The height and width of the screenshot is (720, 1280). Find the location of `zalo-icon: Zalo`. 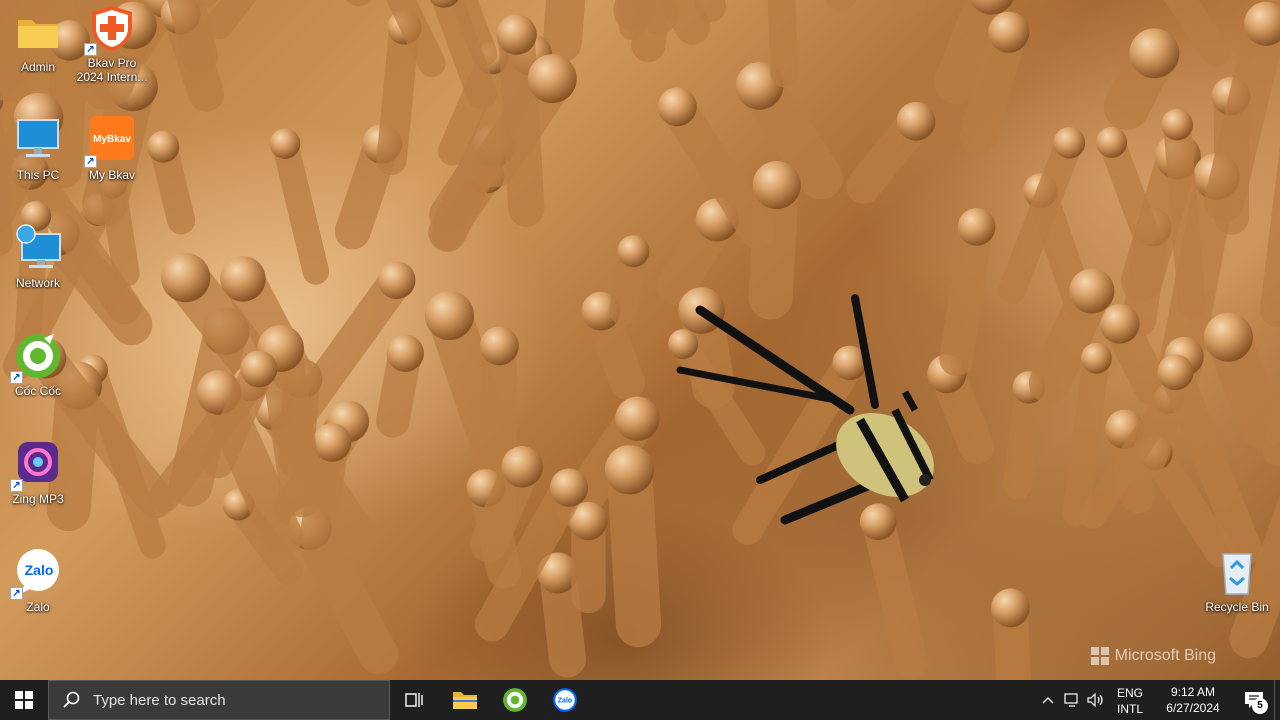

zalo-icon: Zalo is located at coordinates (565, 700).